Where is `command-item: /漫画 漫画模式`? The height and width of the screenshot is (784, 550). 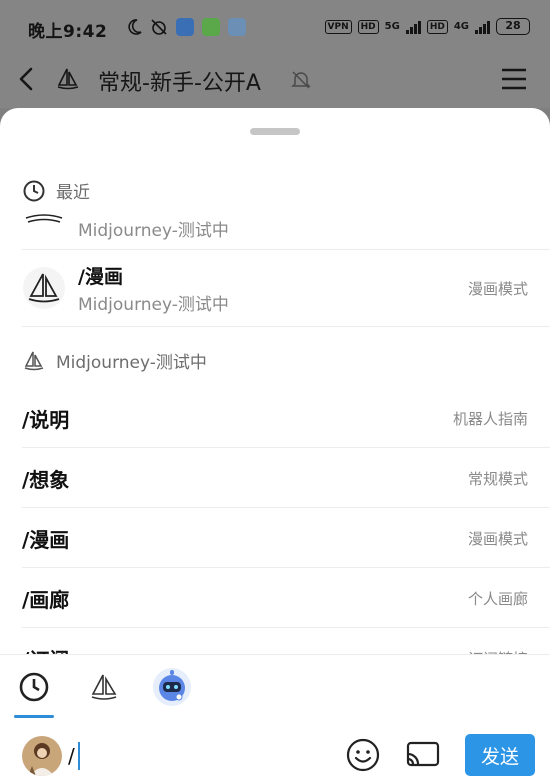
command-item: /漫画 漫画模式 is located at coordinates (275, 538).